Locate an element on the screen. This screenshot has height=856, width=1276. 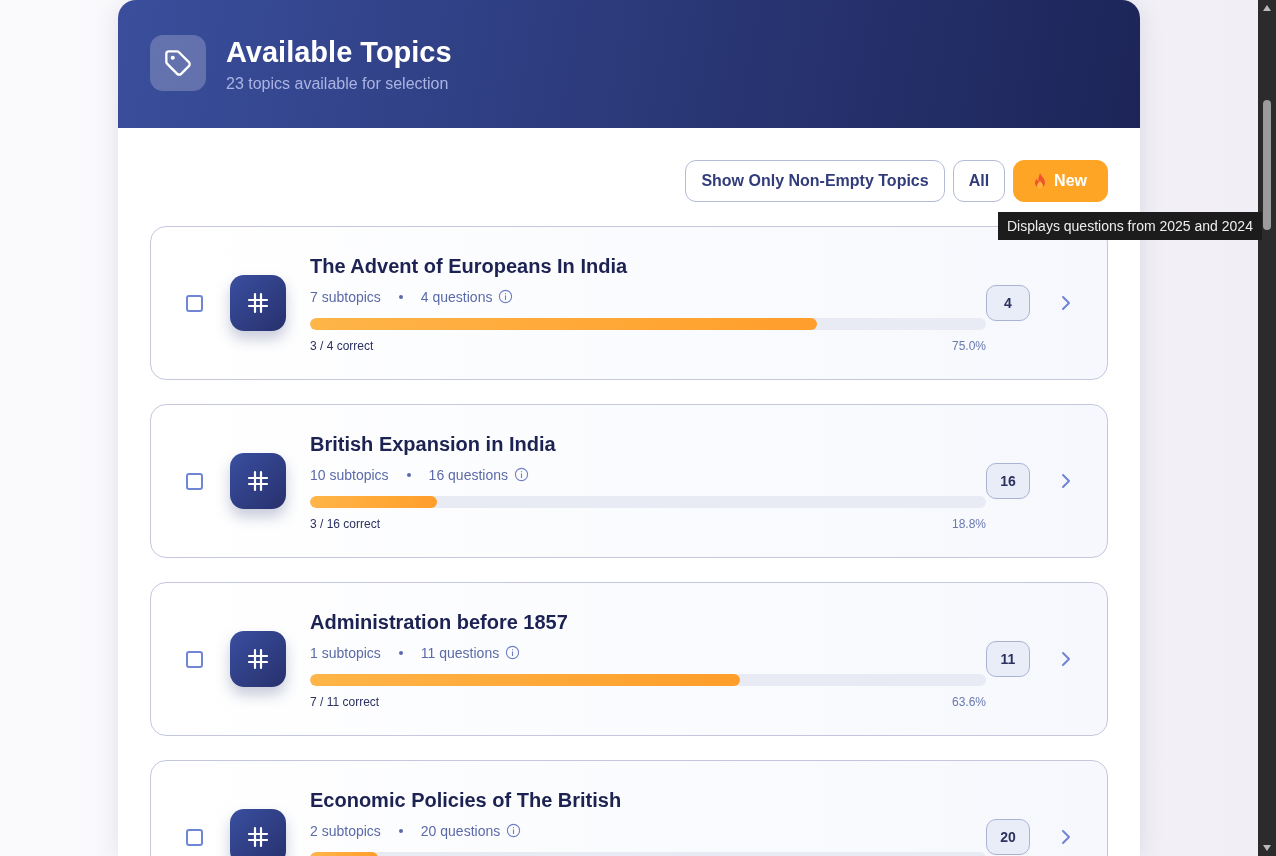
subtopic-count: 10 subtopics is located at coordinates (349, 474).